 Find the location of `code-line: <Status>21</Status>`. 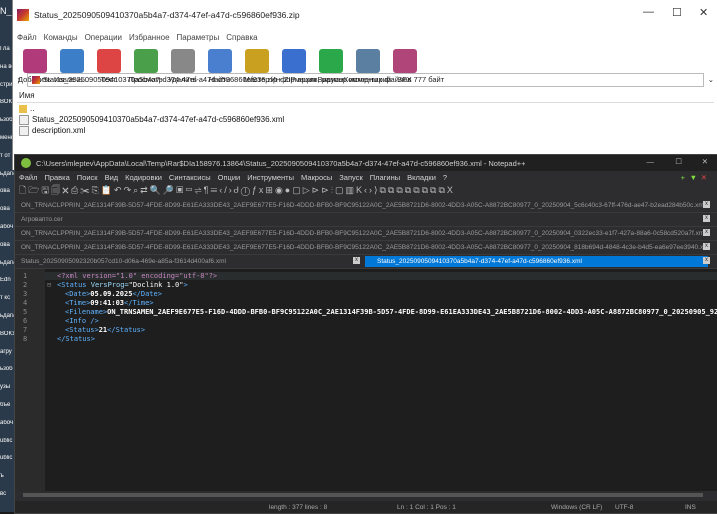

code-line: <Status>21</Status> is located at coordinates (105, 330).